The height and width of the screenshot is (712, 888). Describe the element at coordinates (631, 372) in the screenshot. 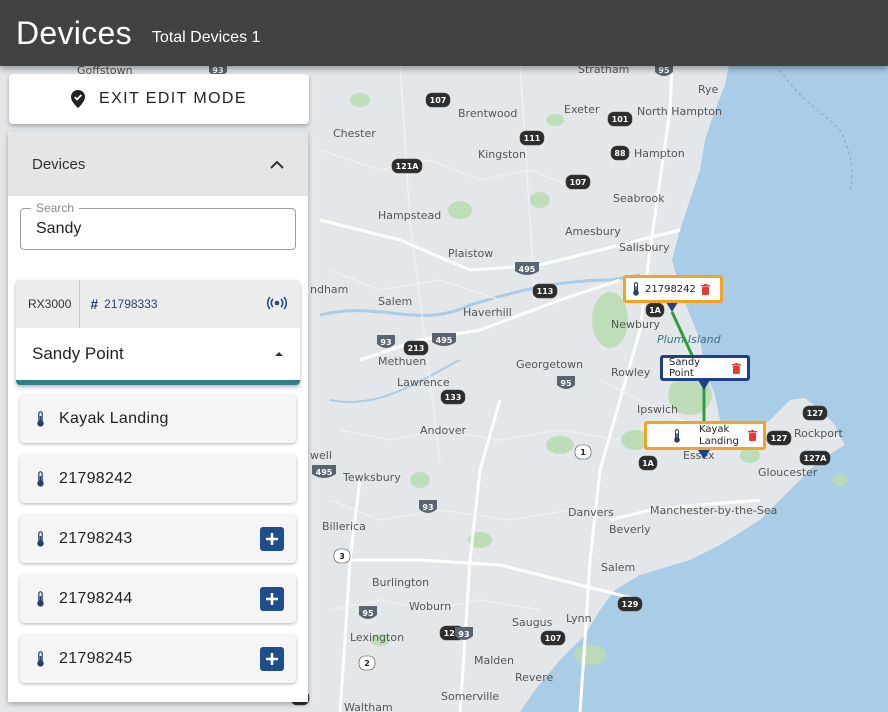

I see `map-town-label: Rowley` at that location.